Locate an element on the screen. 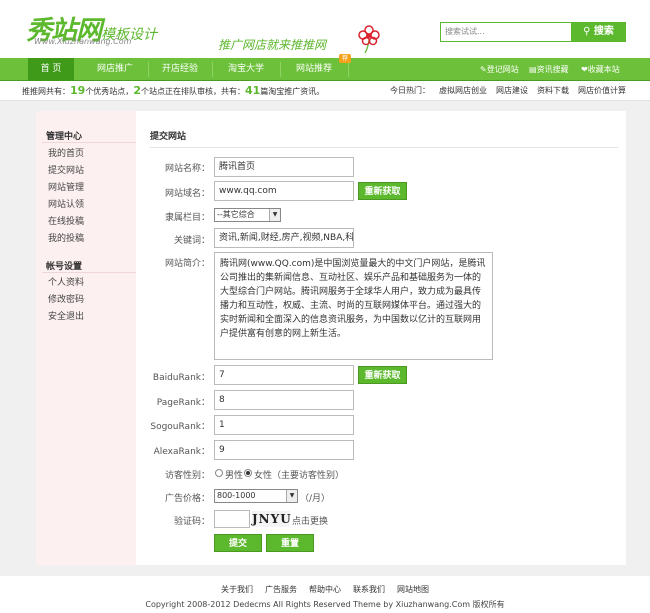 This screenshot has width=650, height=613. sogou-rank-label: SogouRank： is located at coordinates (180, 427).